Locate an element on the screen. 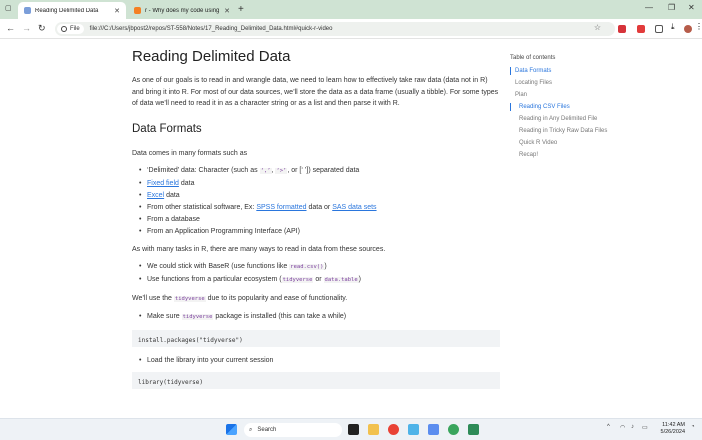  extension-icon is located at coordinates (622, 29).